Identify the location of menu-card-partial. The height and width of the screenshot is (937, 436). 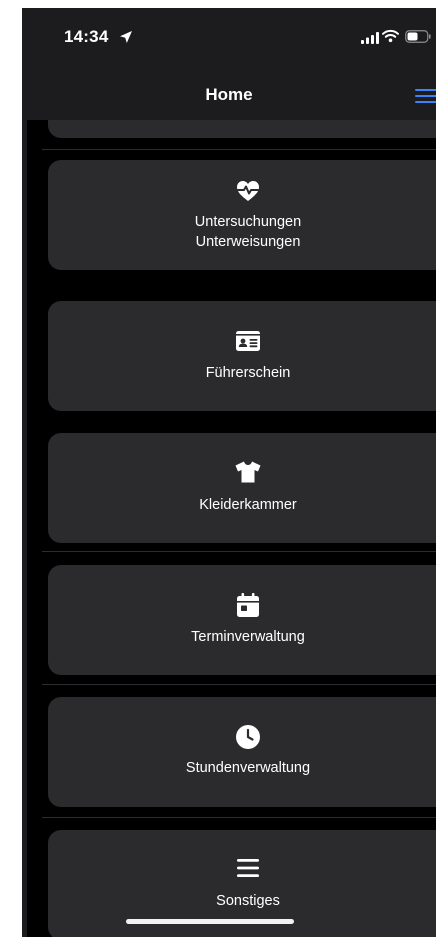
(242, 129).